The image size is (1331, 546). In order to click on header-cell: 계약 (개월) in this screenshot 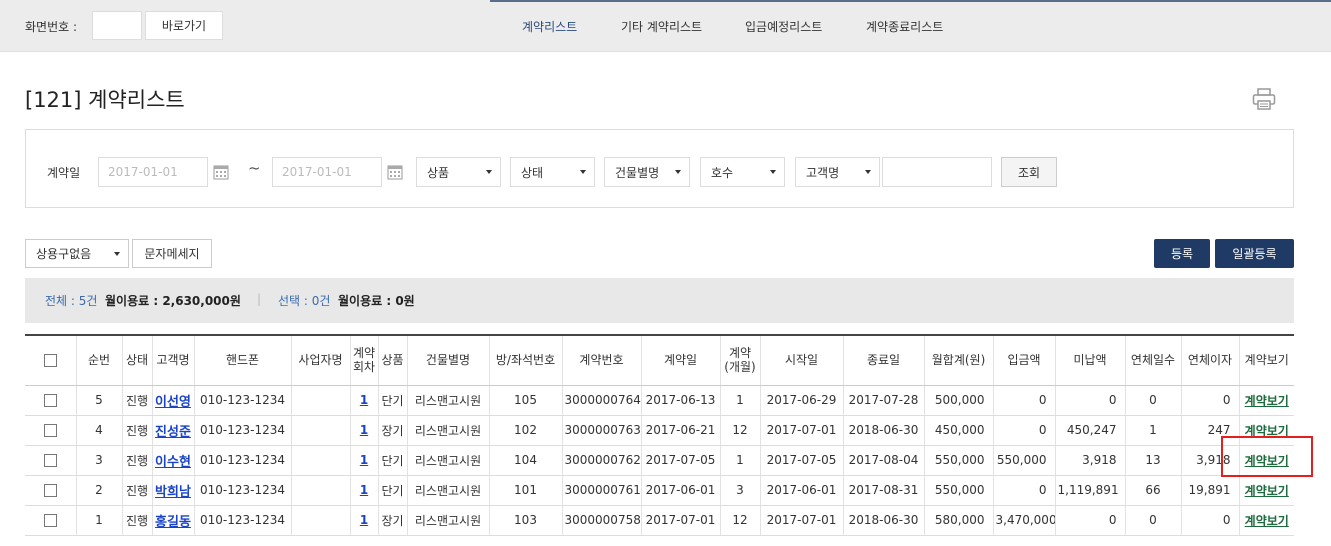, I will do `click(740, 360)`.